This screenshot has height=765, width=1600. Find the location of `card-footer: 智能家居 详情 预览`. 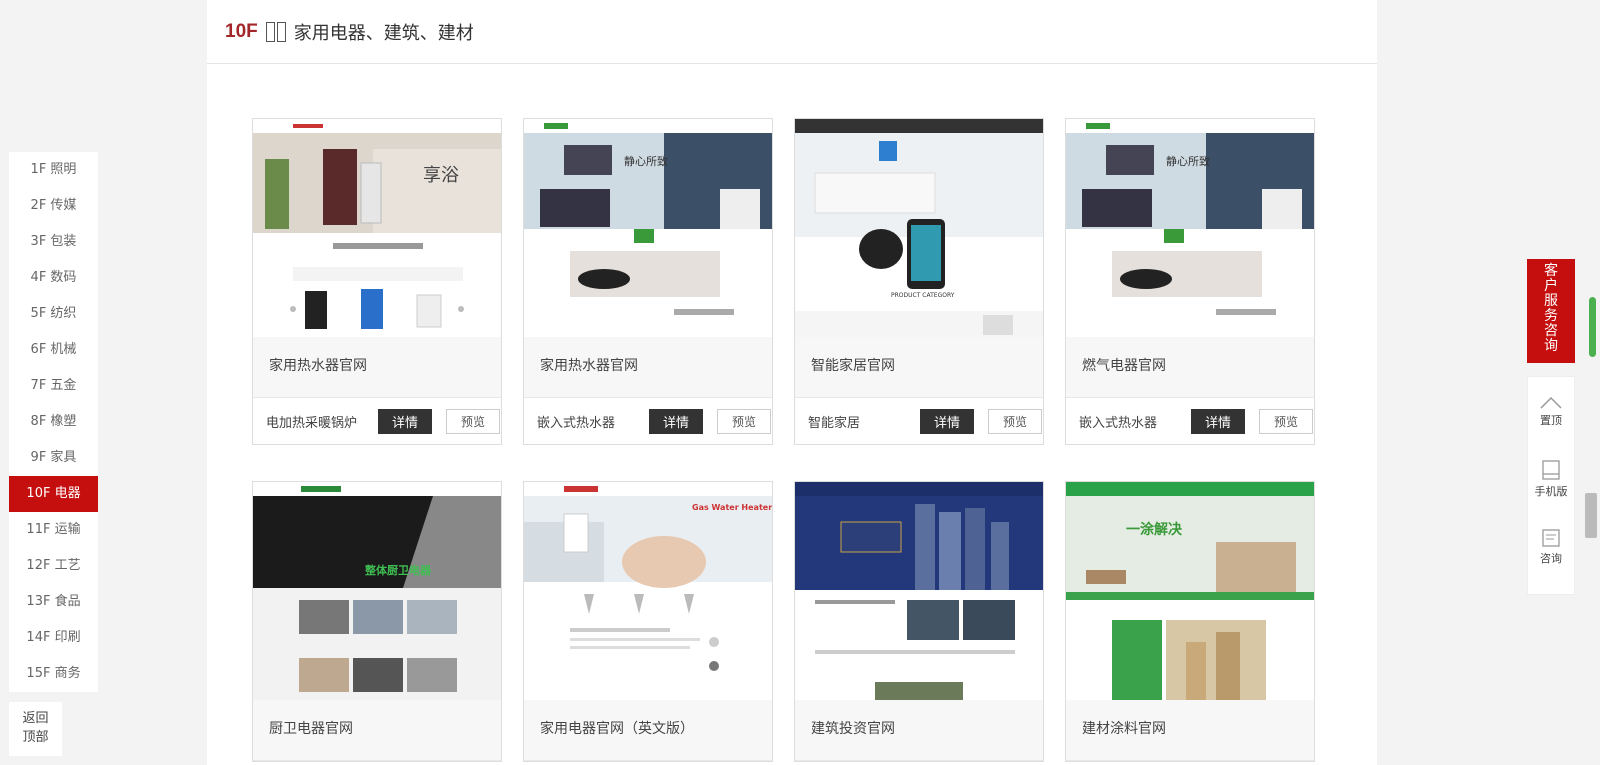

card-footer: 智能家居 详情 预览 is located at coordinates (919, 421).